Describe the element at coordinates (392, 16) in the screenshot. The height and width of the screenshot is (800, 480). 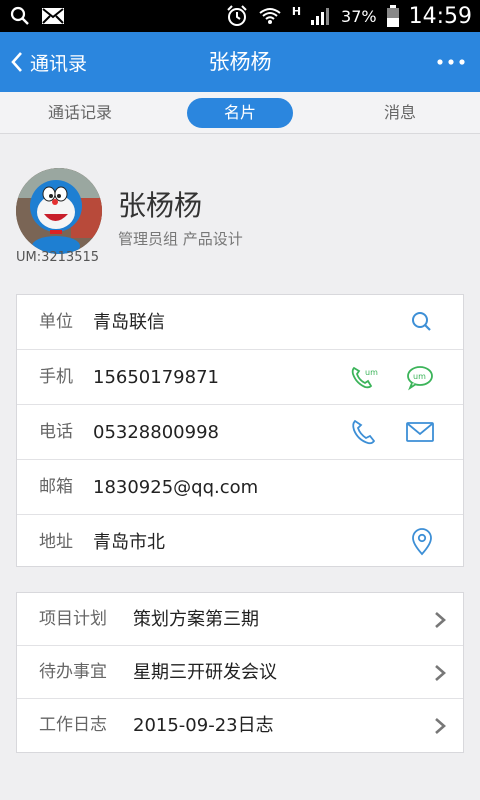
I see `battery-icon` at that location.